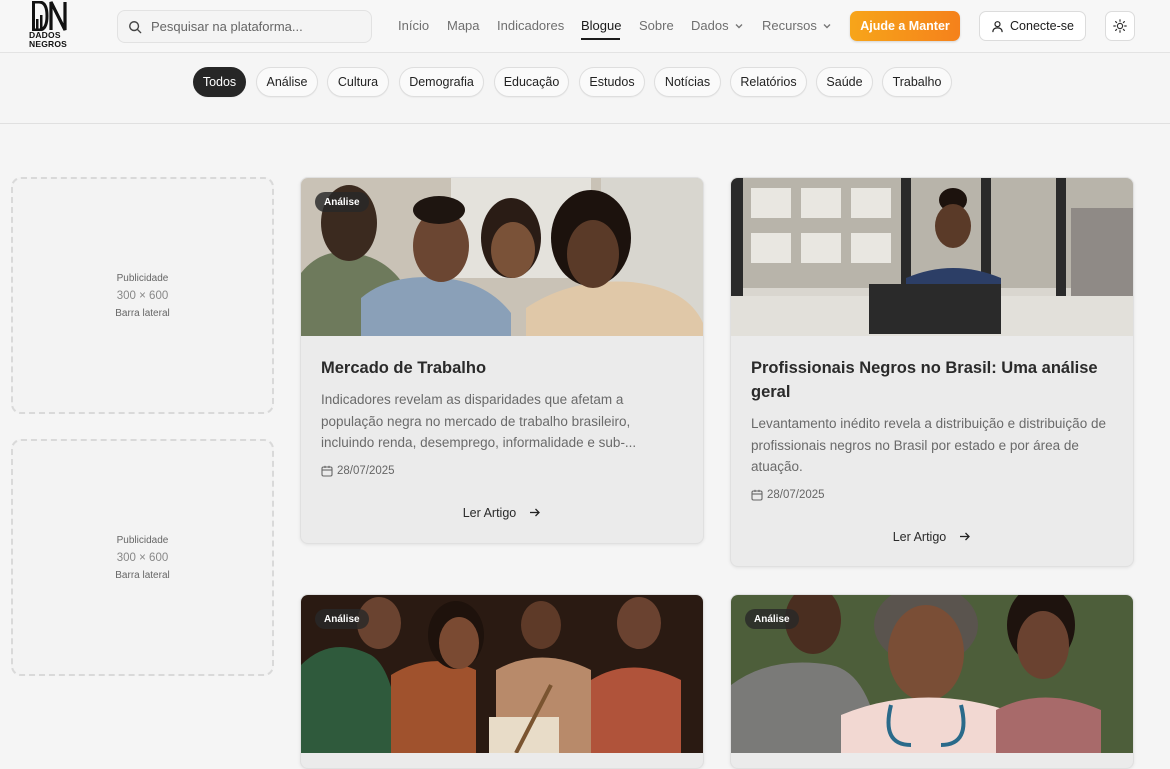 The height and width of the screenshot is (769, 1170). Describe the element at coordinates (256, 26) in the screenshot. I see `search-input` at that location.